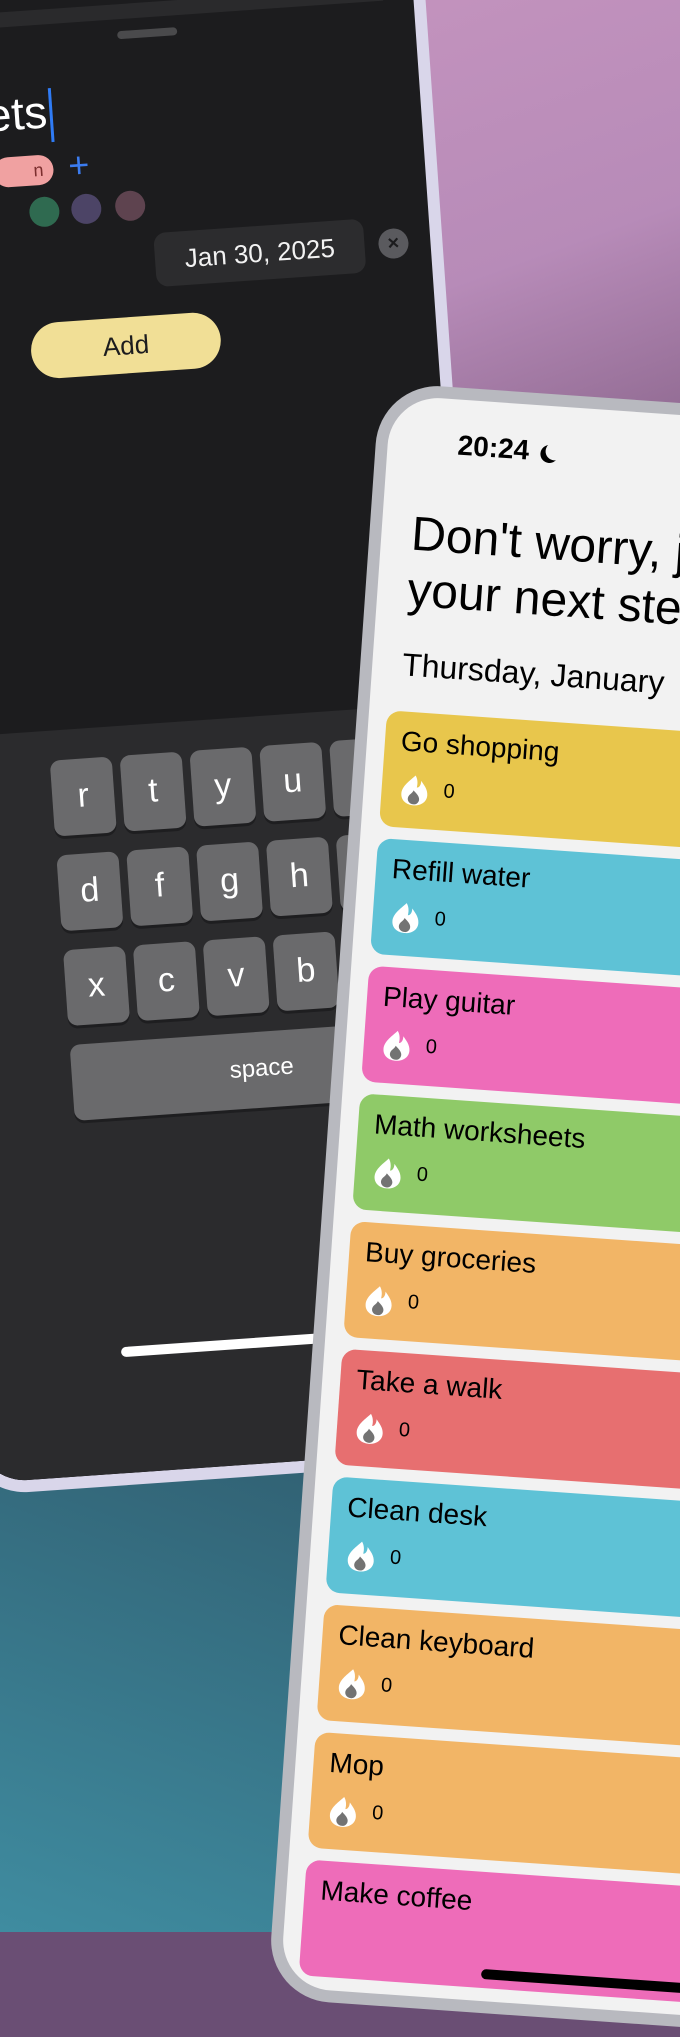 Image resolution: width=680 pixels, height=2037 pixels. I want to click on task-name: Math worksheets, so click(480, 1131).